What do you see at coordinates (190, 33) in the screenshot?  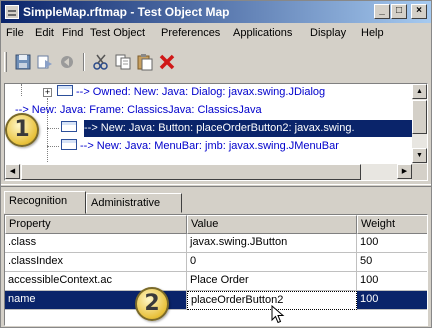 I see `menu-preferences: Preferences` at bounding box center [190, 33].